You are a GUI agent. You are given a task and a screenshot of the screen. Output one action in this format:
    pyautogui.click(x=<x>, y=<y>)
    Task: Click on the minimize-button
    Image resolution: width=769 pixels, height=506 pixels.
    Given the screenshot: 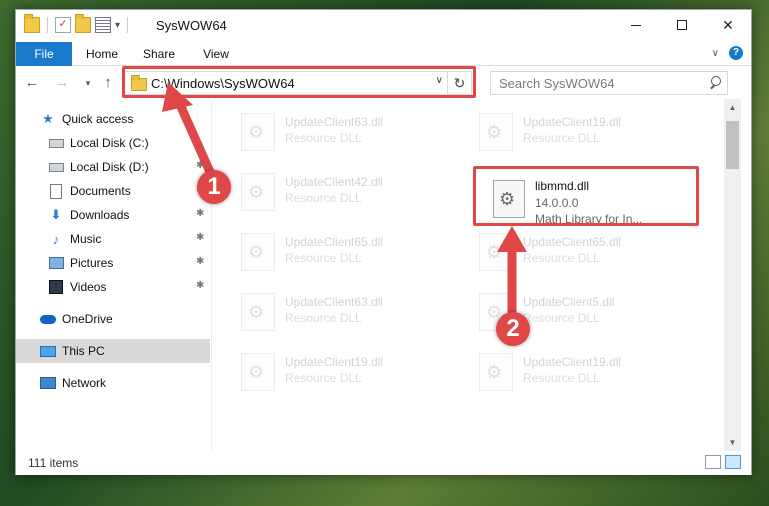 What is the action you would take?
    pyautogui.click(x=636, y=25)
    